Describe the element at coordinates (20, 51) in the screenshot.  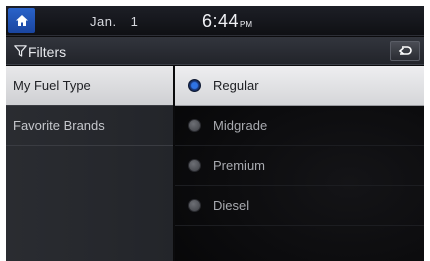
I see `filter-icon` at that location.